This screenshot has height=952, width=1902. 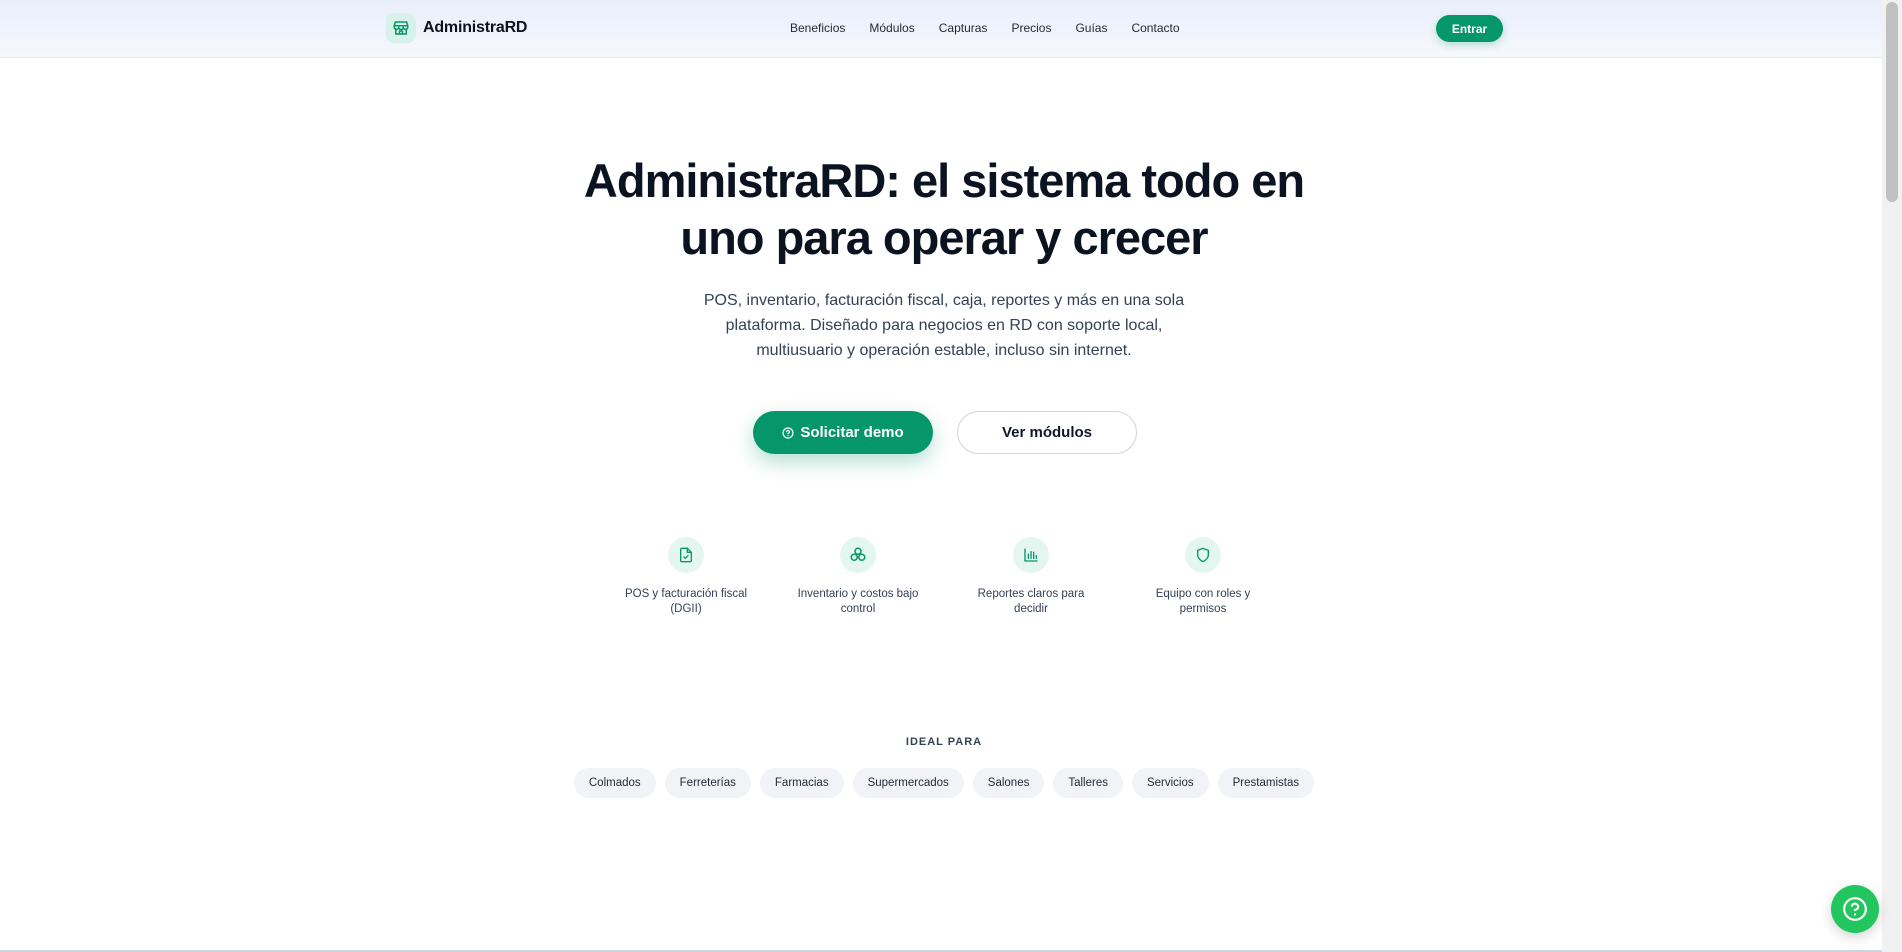 I want to click on scrollbar-thumb, so click(x=1892, y=102).